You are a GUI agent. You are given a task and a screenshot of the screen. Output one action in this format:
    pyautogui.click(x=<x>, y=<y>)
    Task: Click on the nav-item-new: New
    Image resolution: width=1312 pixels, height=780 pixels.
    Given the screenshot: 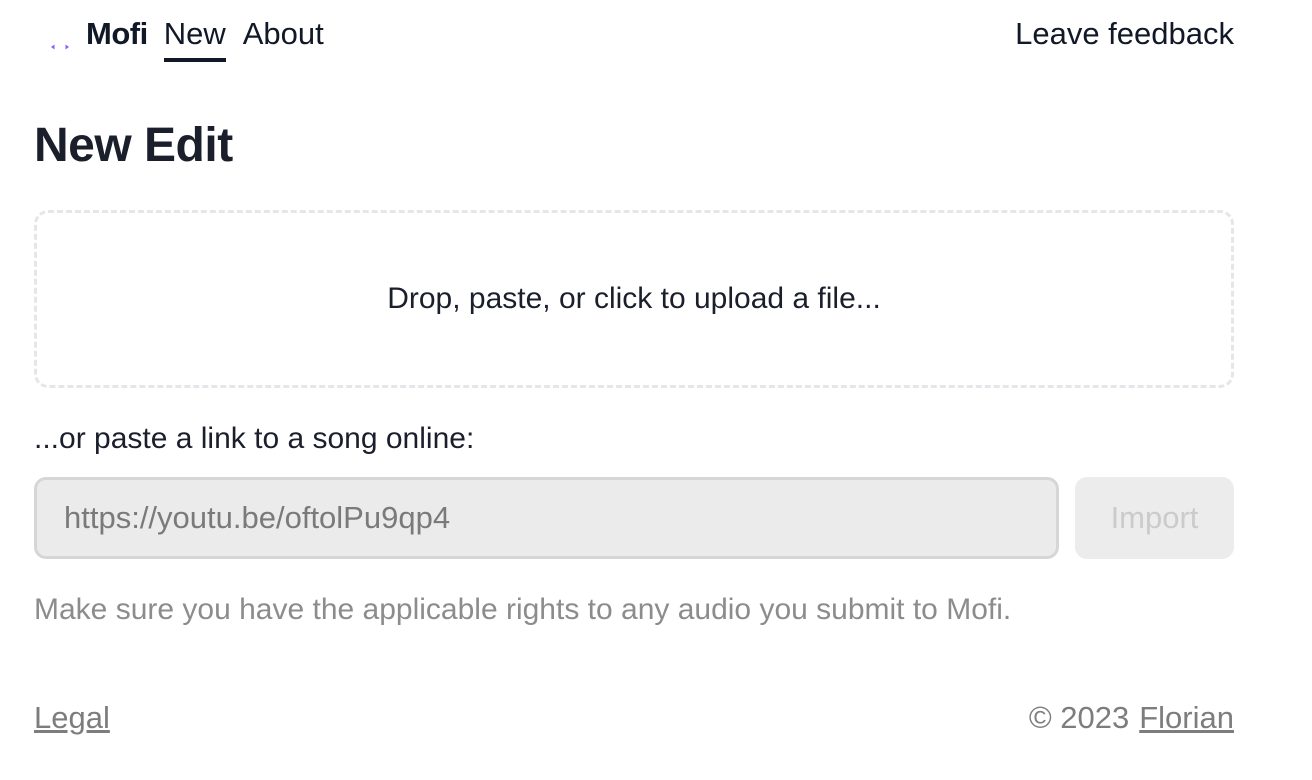 What is the action you would take?
    pyautogui.click(x=194, y=39)
    